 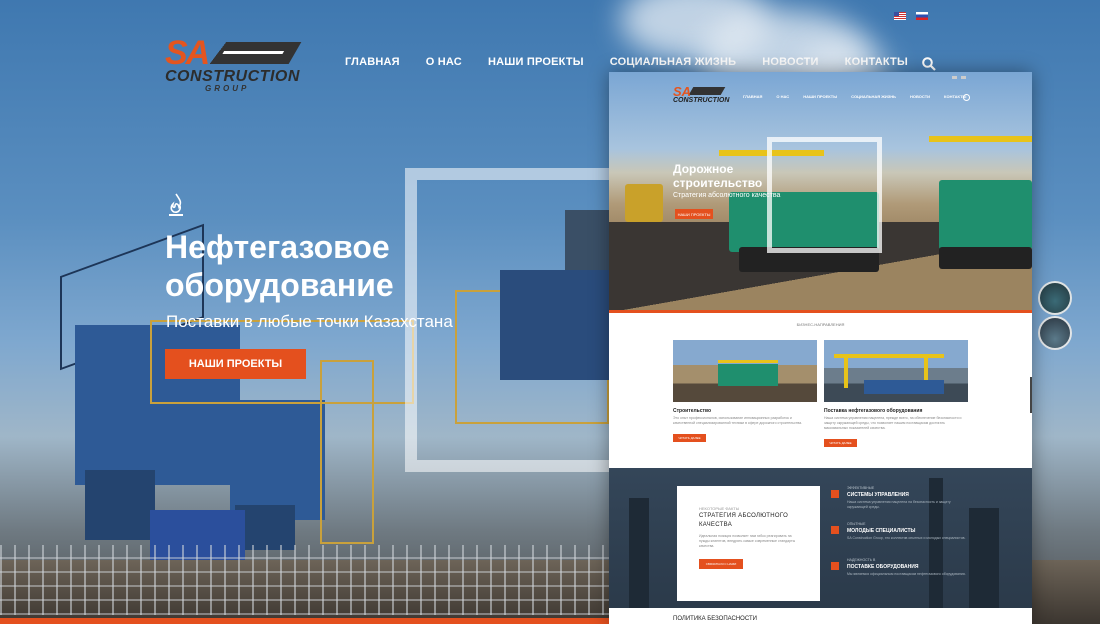 What do you see at coordinates (824, 195) in the screenshot?
I see `mockup-decorative-frame` at bounding box center [824, 195].